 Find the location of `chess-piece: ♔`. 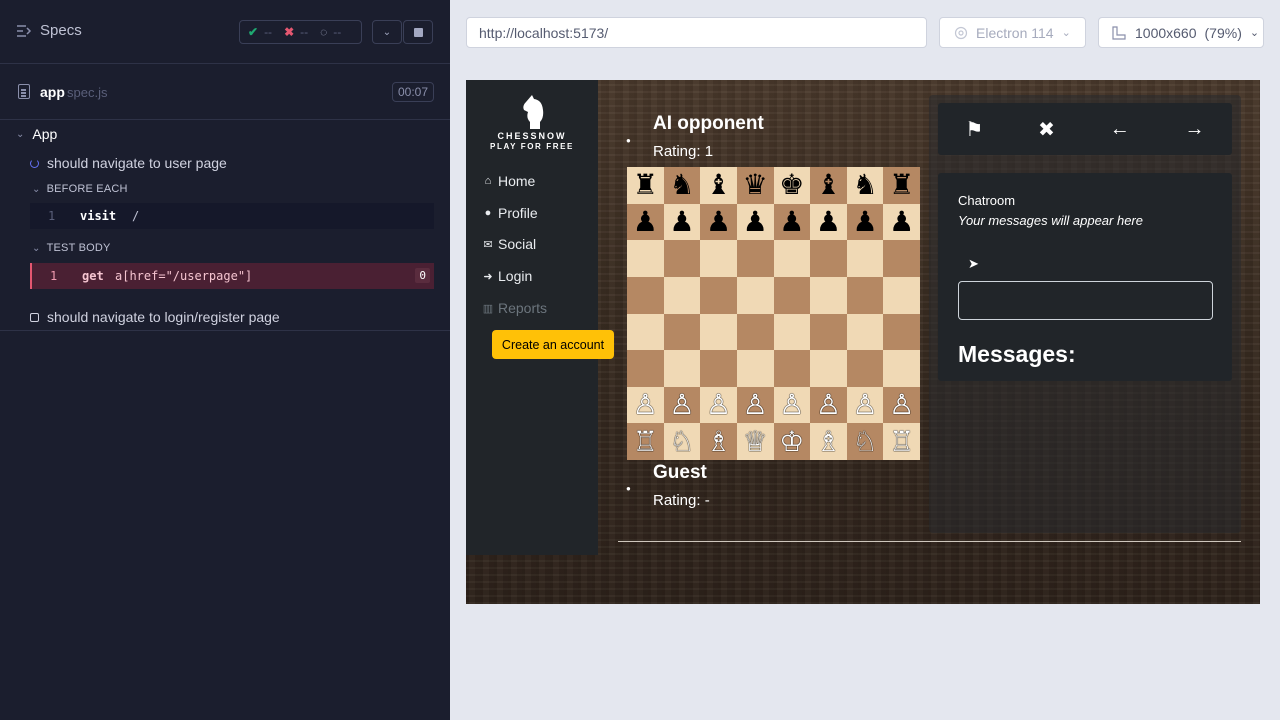

chess-piece: ♔ is located at coordinates (791, 441).